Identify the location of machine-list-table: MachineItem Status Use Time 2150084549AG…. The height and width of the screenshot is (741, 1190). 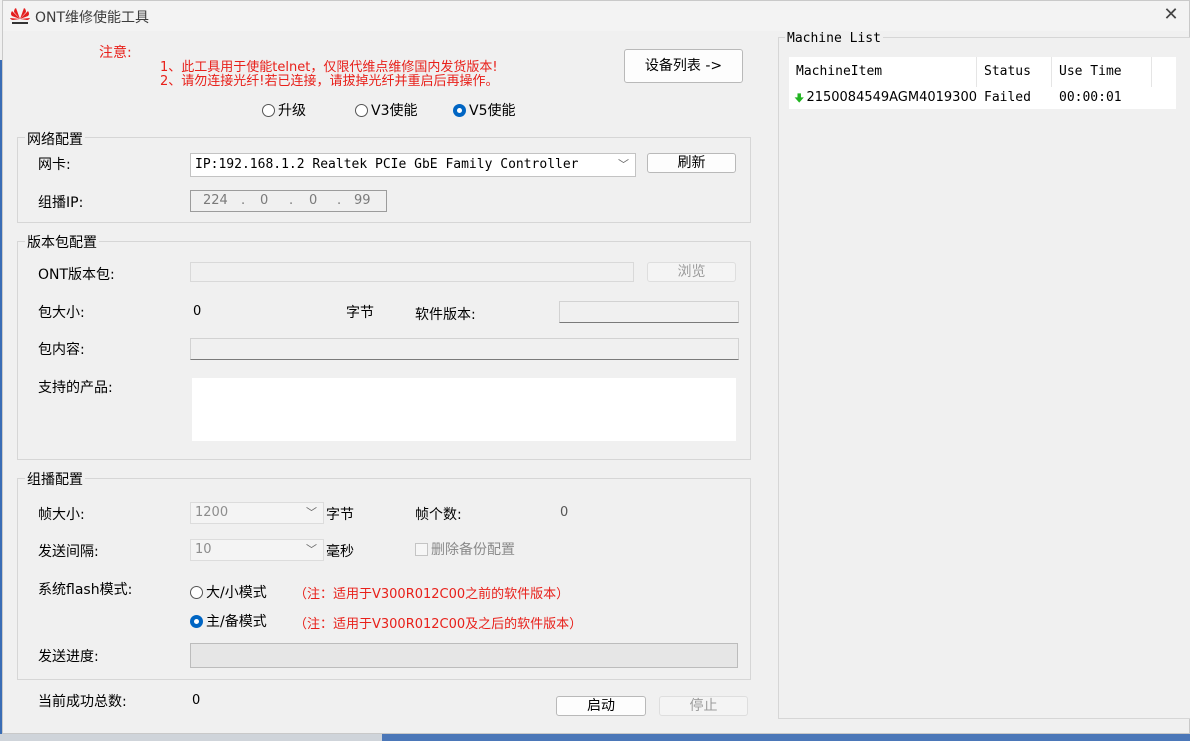
(982, 83).